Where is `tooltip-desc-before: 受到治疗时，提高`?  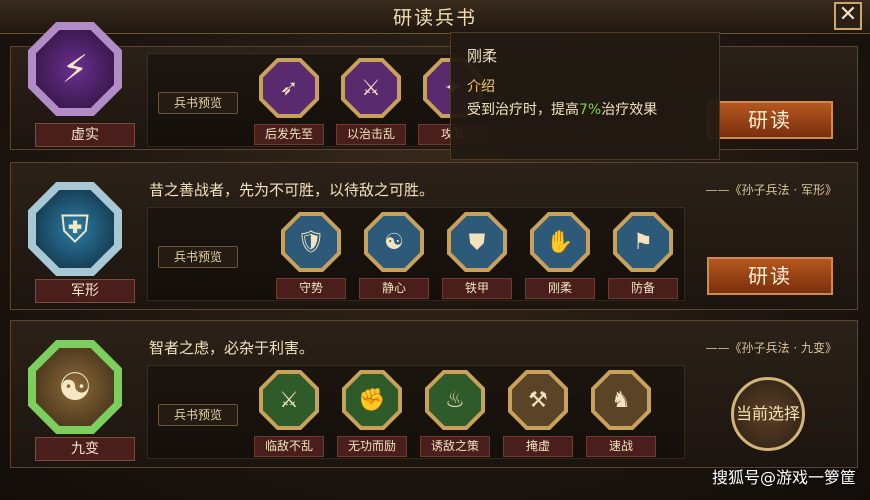 tooltip-desc-before: 受到治疗时，提高 is located at coordinates (523, 110).